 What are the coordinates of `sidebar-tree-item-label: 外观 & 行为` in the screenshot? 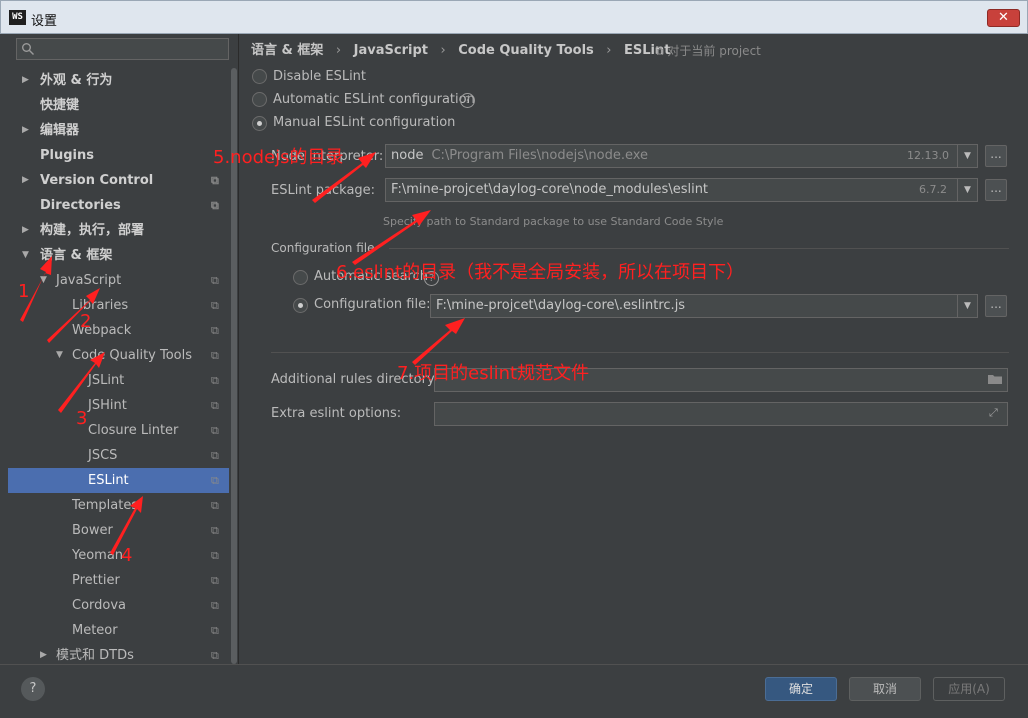 It's located at (76, 80).